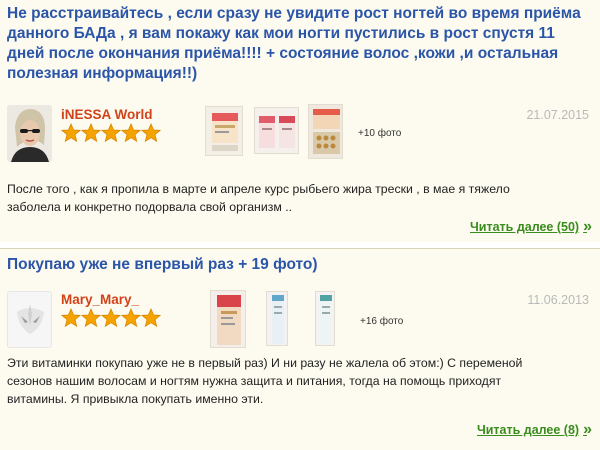  I want to click on review-title-link: Покупаю уже не впервый раз + 19 фото), so click(162, 264).